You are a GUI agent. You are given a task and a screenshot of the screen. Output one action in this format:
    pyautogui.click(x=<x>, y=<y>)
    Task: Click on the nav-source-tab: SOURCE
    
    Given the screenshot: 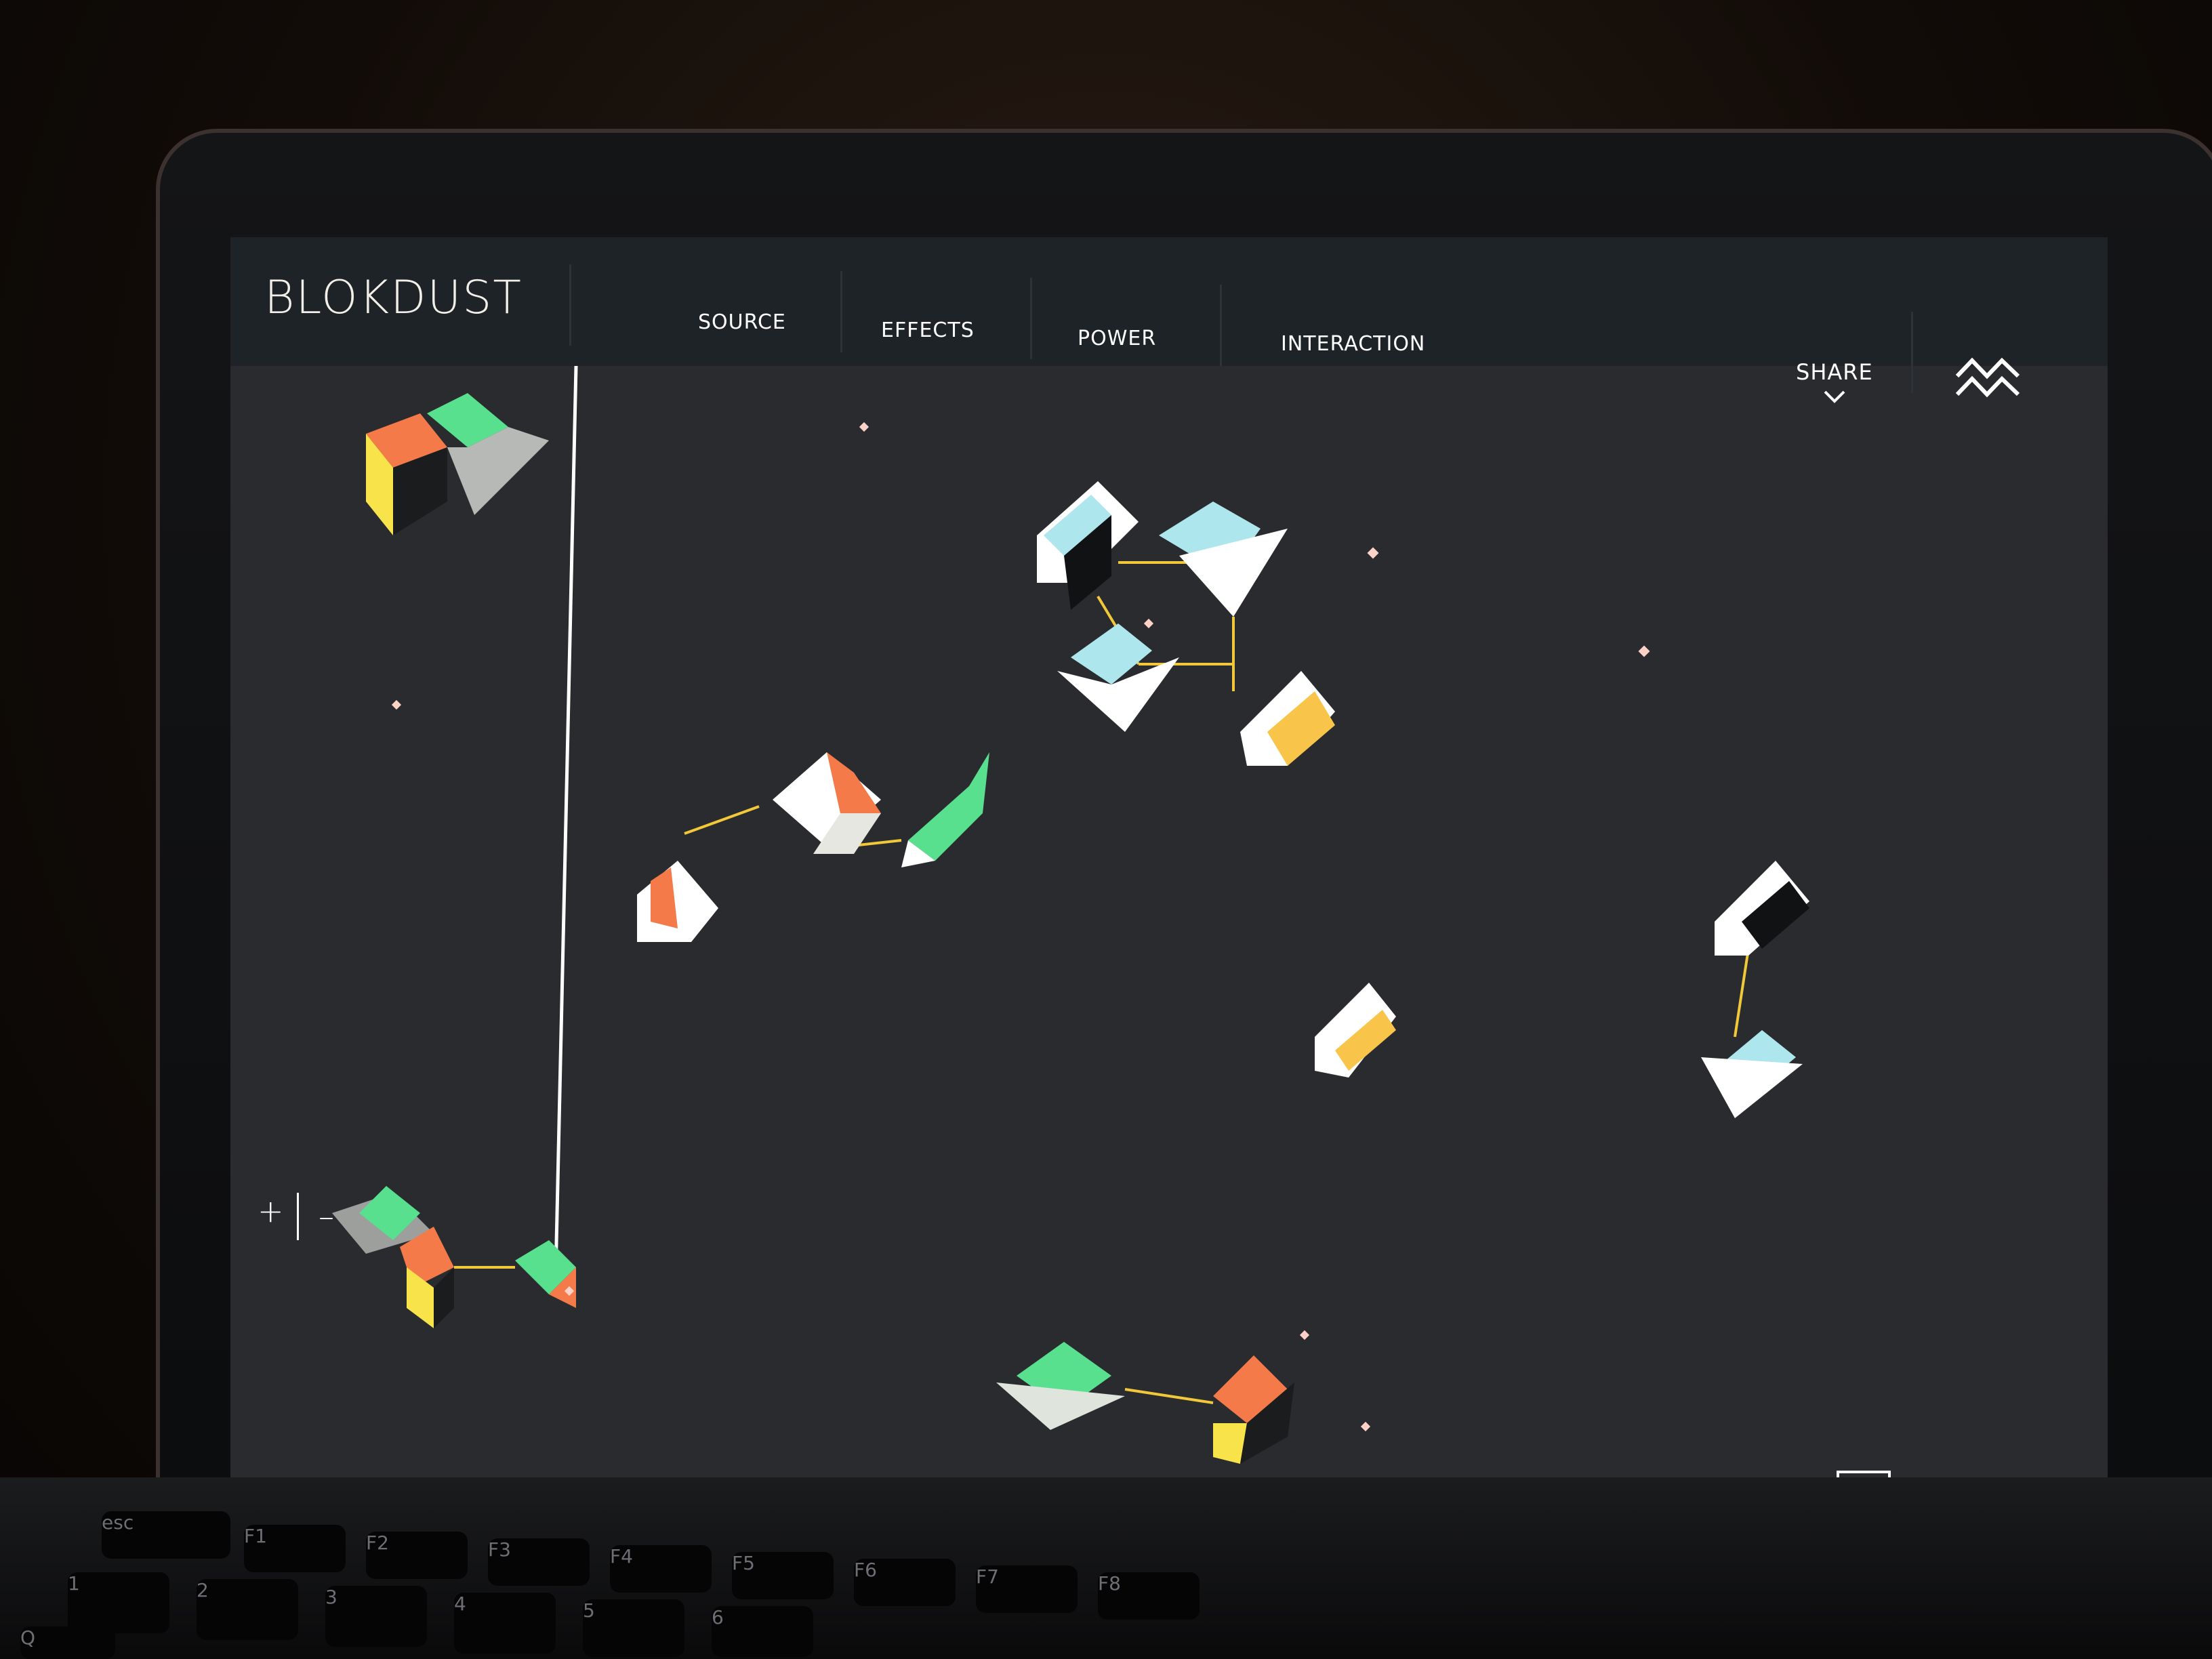 What is the action you would take?
    pyautogui.click(x=742, y=322)
    